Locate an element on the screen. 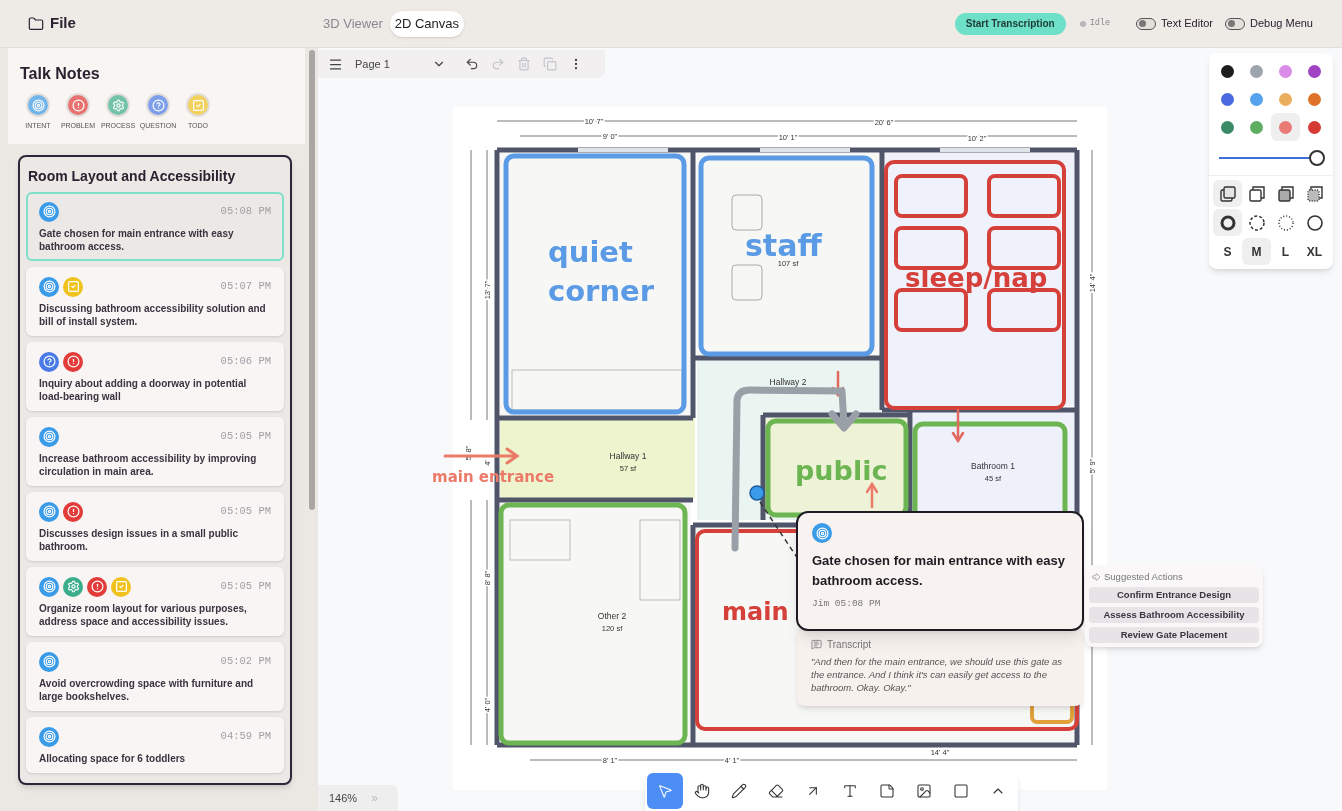 This screenshot has height=811, width=1342. note-card: 05:08 PM Gate chosen for main entrance with easy bathroom access. is located at coordinates (155, 226).